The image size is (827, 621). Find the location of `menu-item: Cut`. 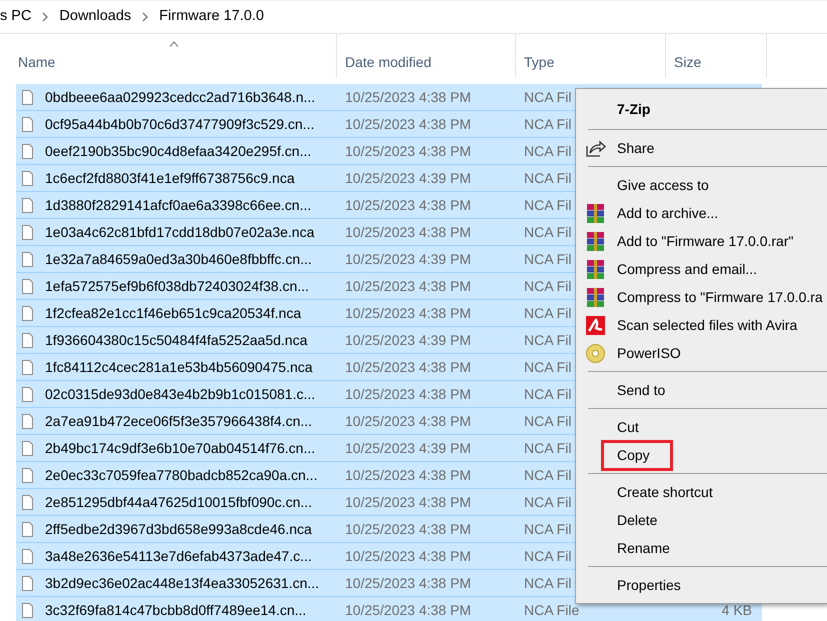

menu-item: Cut is located at coordinates (628, 427).